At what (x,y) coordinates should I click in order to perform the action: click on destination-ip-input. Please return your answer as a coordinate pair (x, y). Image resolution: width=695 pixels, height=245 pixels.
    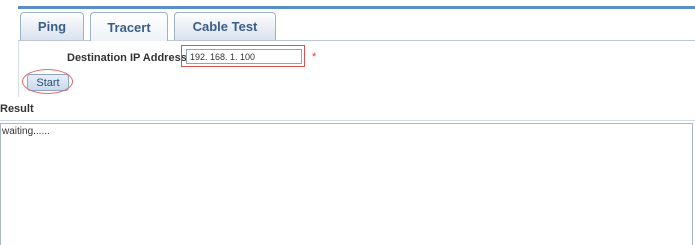
    Looking at the image, I should click on (244, 56).